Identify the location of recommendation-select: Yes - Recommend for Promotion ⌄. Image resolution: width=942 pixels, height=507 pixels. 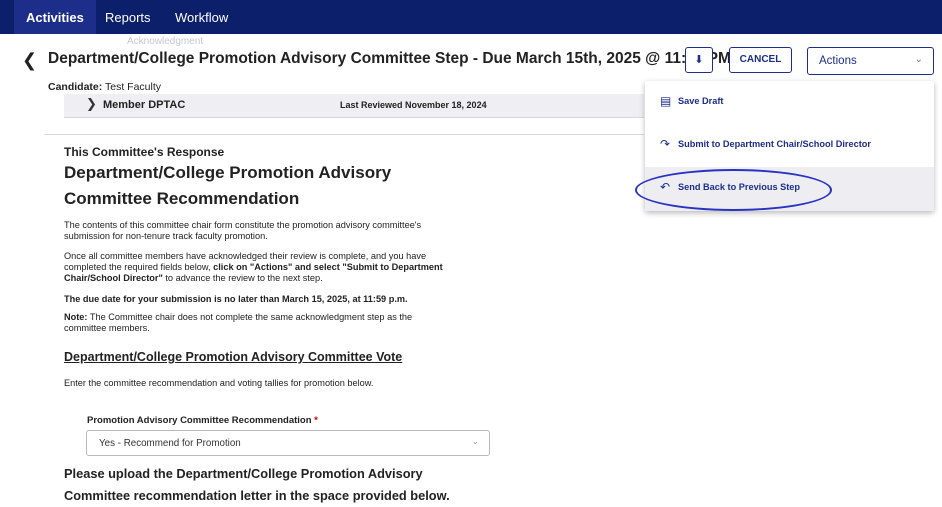
(288, 443).